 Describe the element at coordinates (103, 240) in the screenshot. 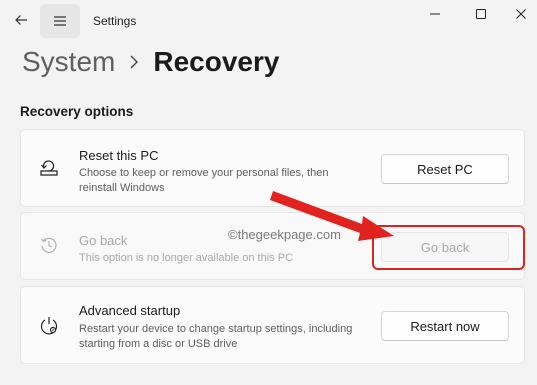

I see `go-back-title: Go back` at that location.